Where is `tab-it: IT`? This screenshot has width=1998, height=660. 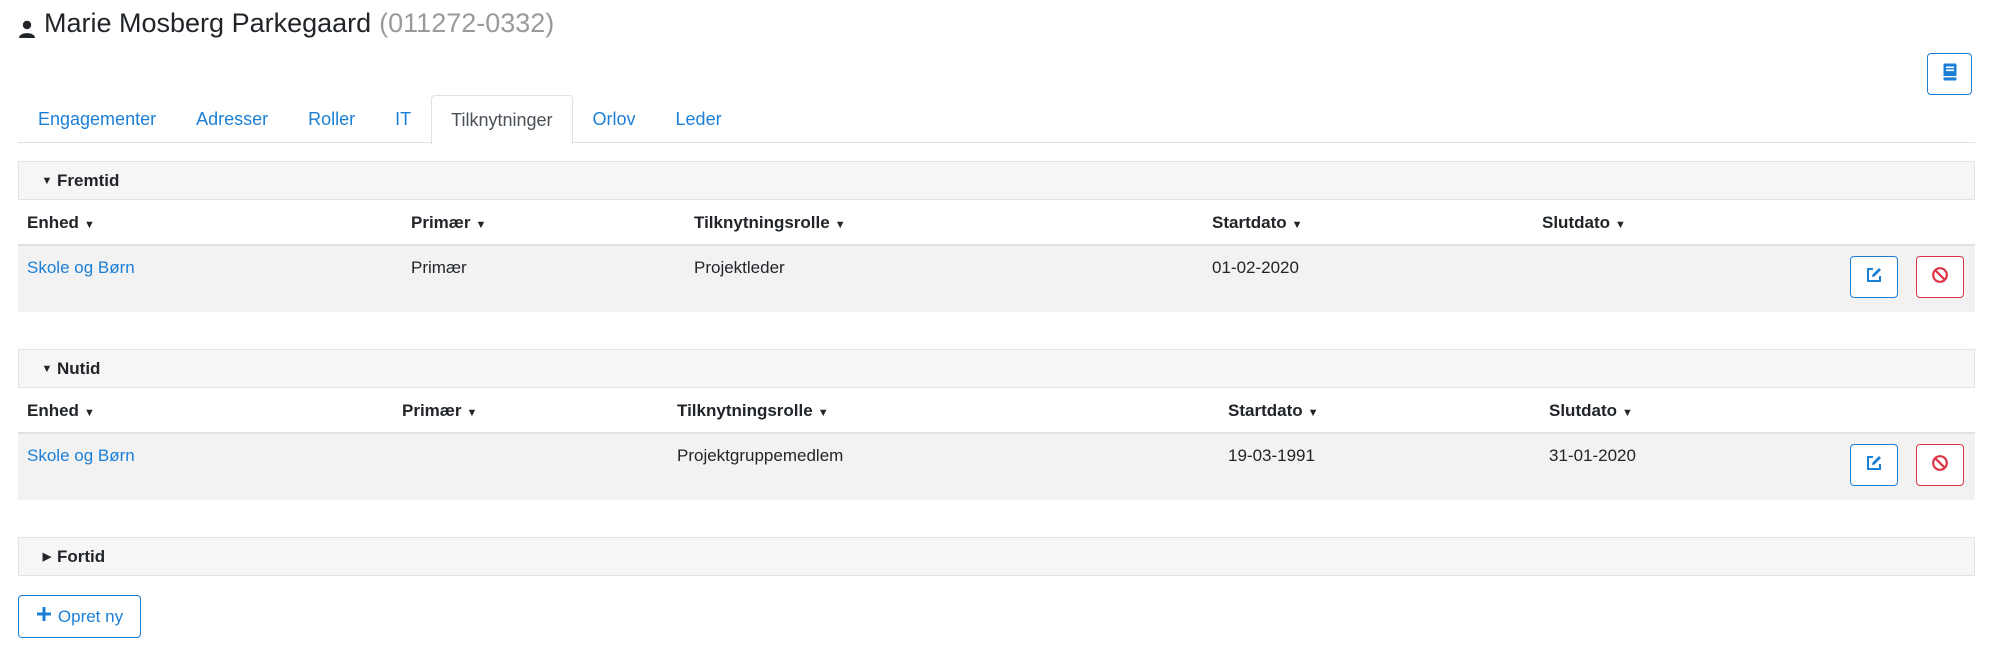 tab-it: IT is located at coordinates (403, 119).